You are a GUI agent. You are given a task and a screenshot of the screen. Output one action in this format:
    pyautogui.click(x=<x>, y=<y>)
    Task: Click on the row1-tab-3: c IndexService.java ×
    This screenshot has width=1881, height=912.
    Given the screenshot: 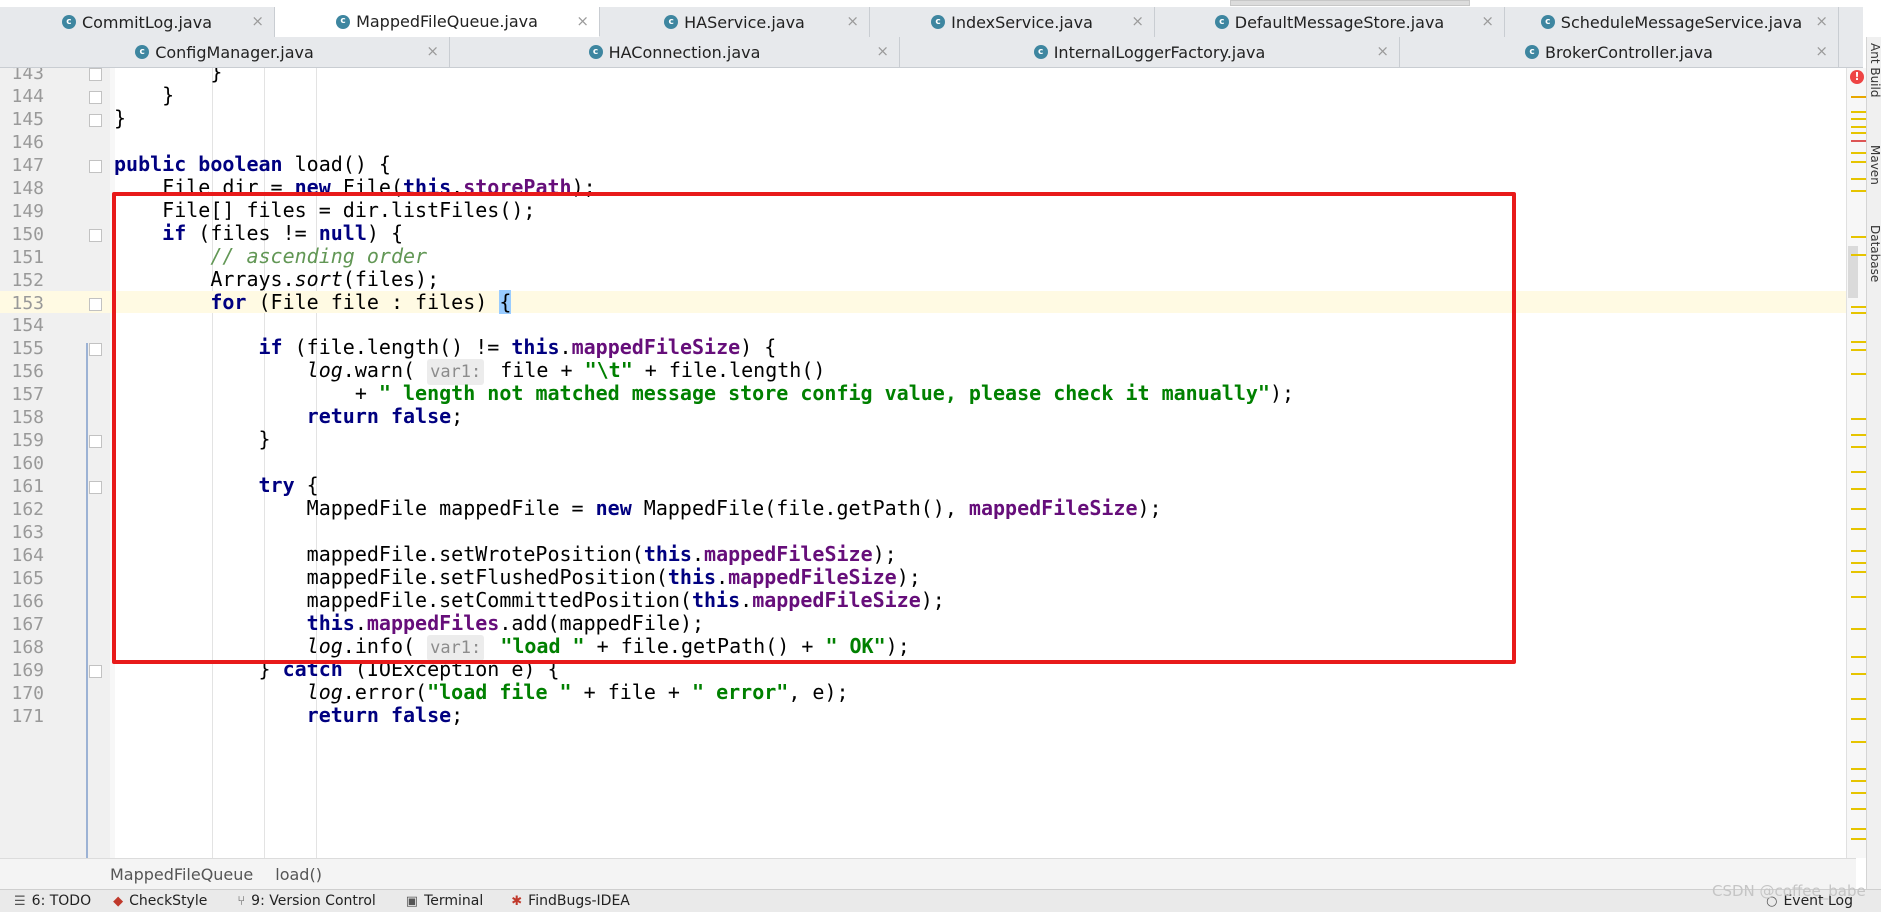 What is the action you would take?
    pyautogui.click(x=1012, y=22)
    